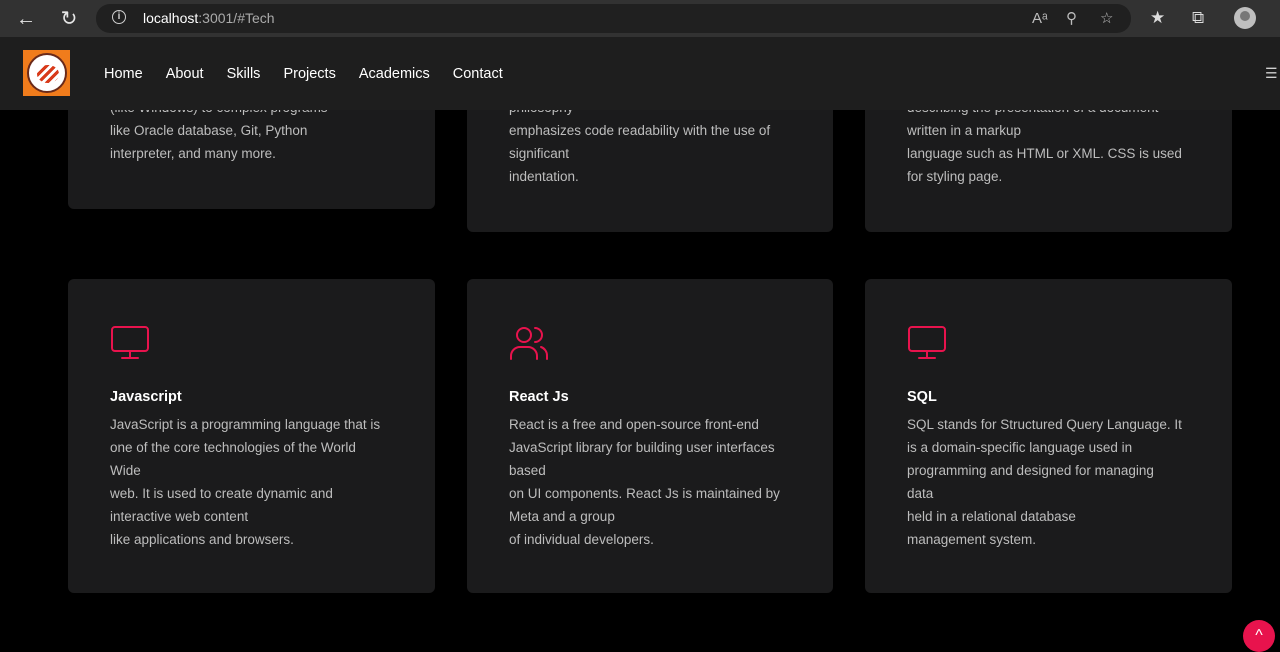 The height and width of the screenshot is (652, 1280). I want to click on refresh-icon: ↻, so click(69, 19).